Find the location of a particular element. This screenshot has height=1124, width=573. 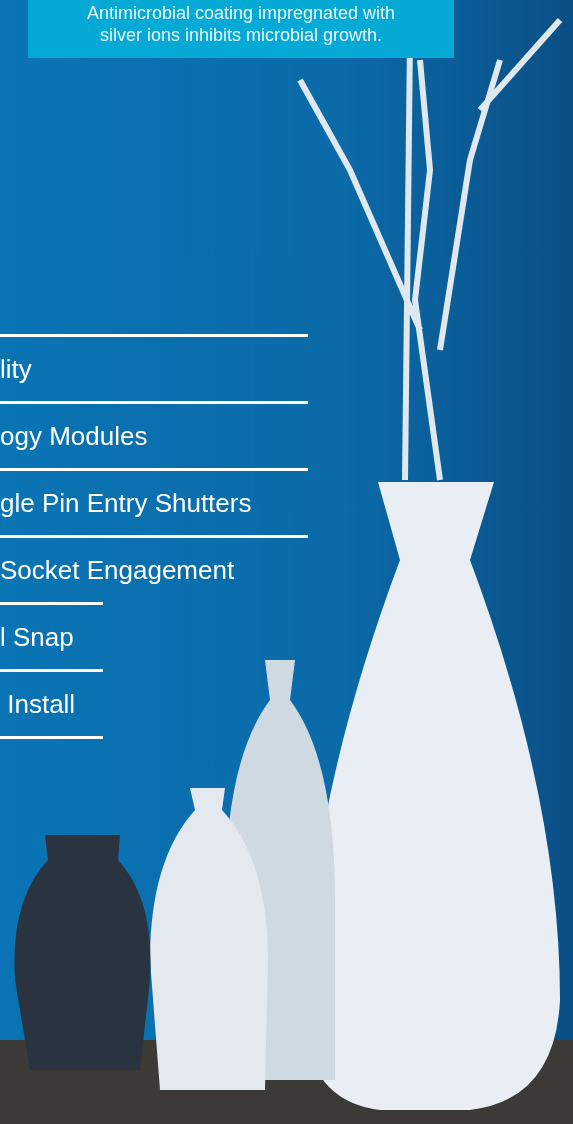

feature-label: gle Pin Entry Shutters is located at coordinates (126, 503).